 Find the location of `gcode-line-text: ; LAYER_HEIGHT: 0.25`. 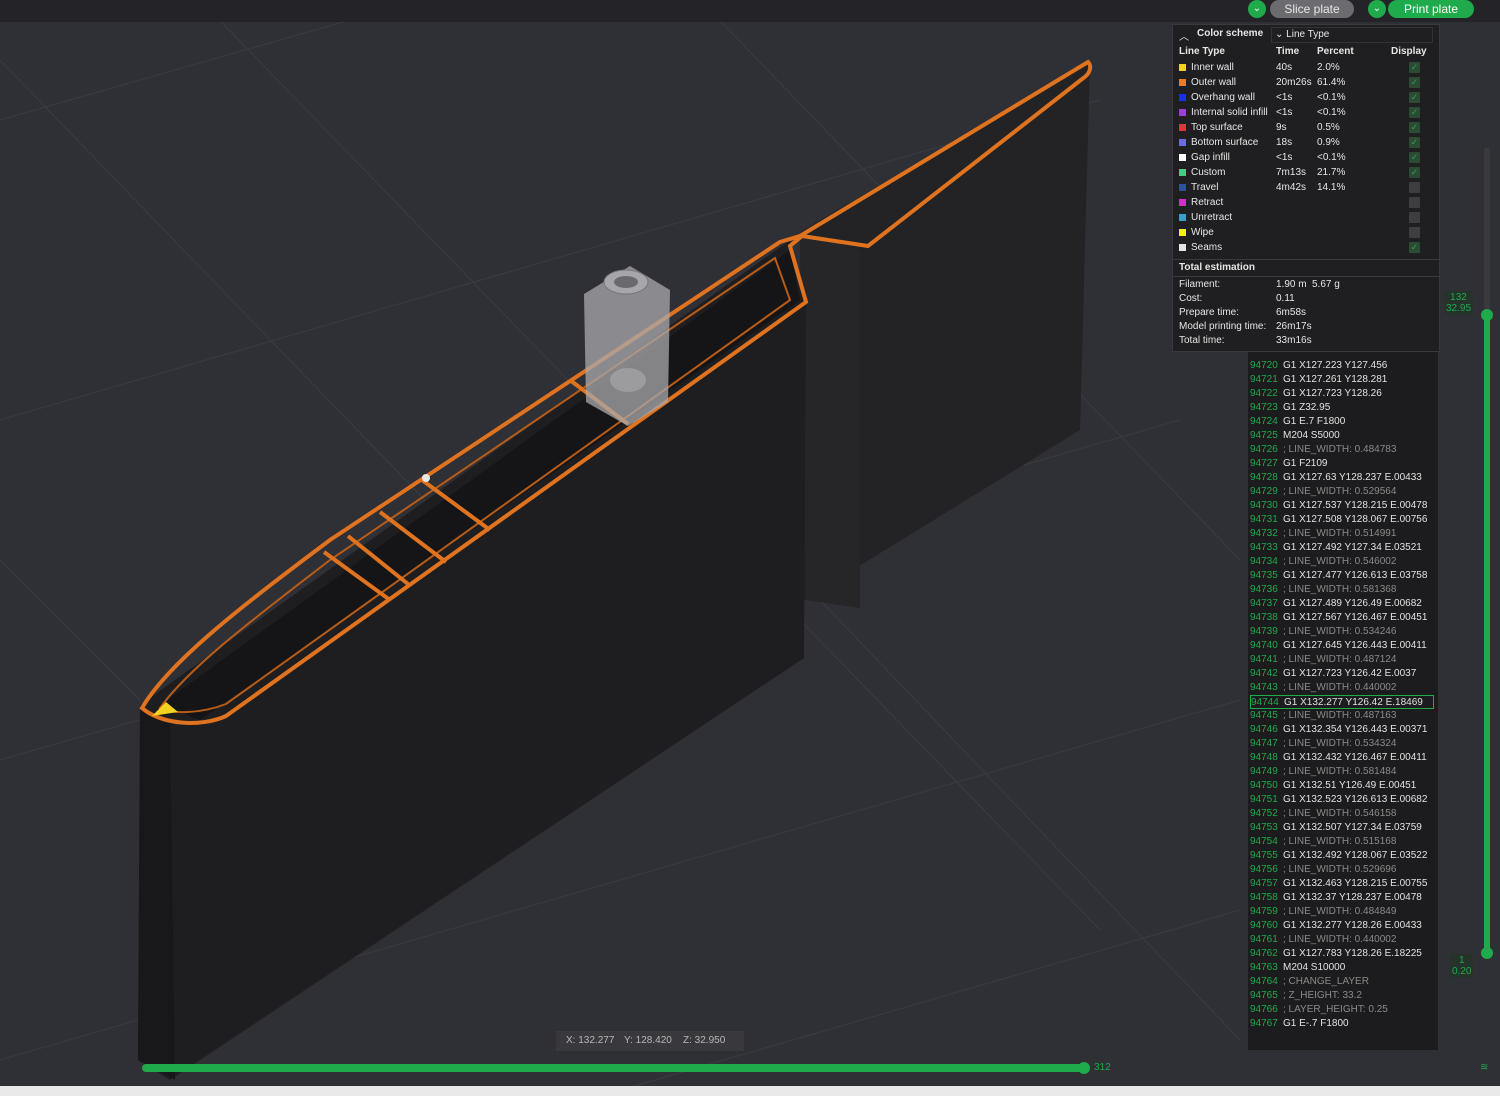

gcode-line-text: ; LAYER_HEIGHT: 0.25 is located at coordinates (1335, 1009).